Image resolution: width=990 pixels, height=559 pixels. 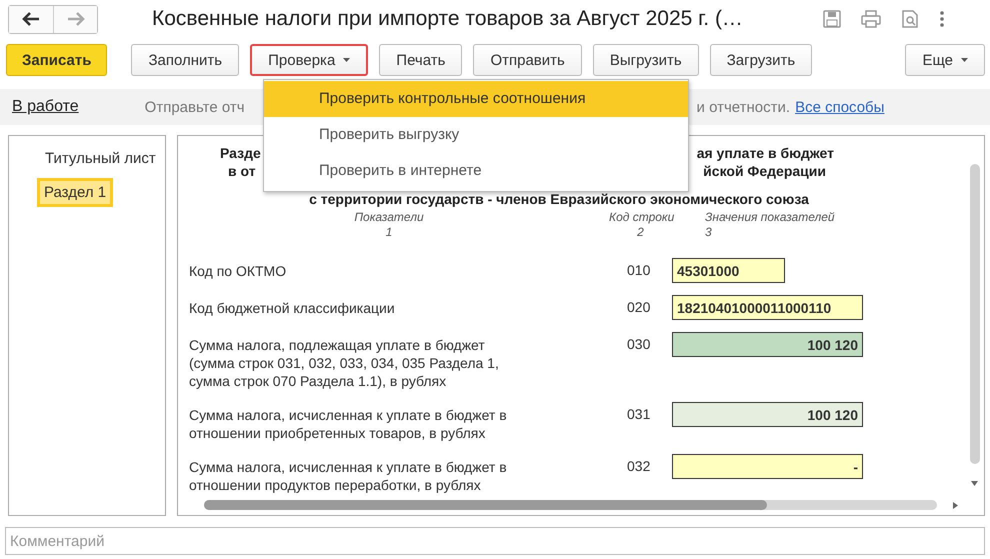 What do you see at coordinates (240, 153) in the screenshot?
I see `section-heading: Разде` at bounding box center [240, 153].